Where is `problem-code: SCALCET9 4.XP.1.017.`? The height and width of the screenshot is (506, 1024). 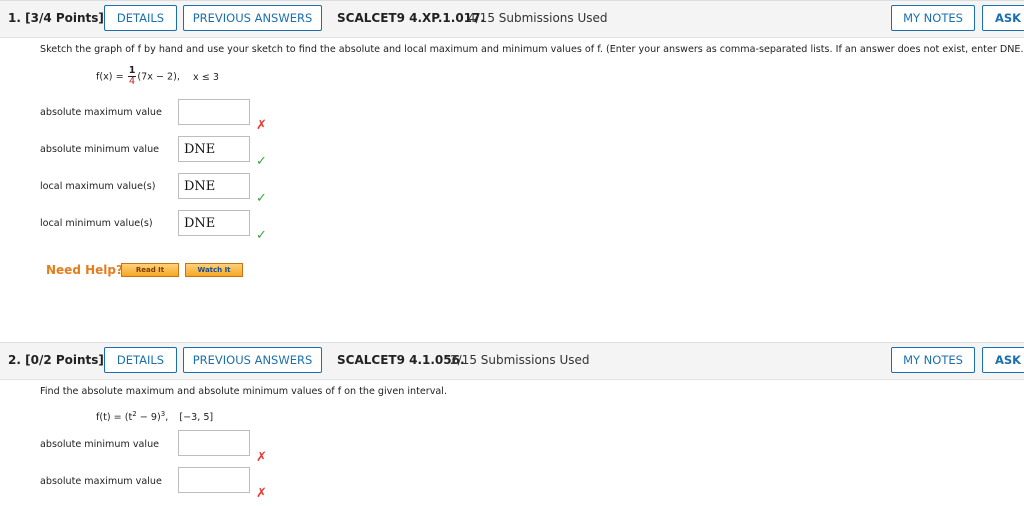
problem-code: SCALCET9 4.XP.1.017. is located at coordinates (411, 18).